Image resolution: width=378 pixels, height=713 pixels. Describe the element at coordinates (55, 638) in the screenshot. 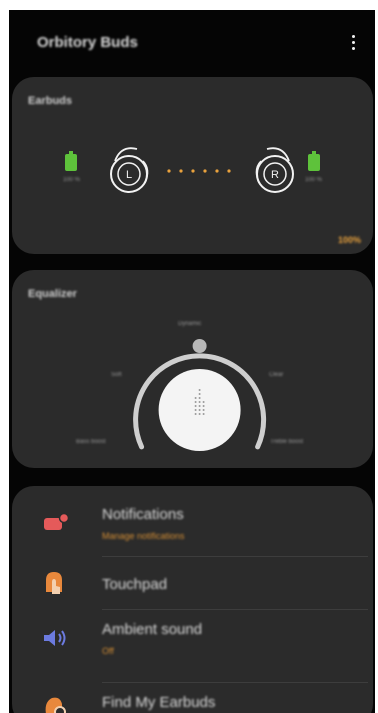

I see `speaker-icon` at that location.